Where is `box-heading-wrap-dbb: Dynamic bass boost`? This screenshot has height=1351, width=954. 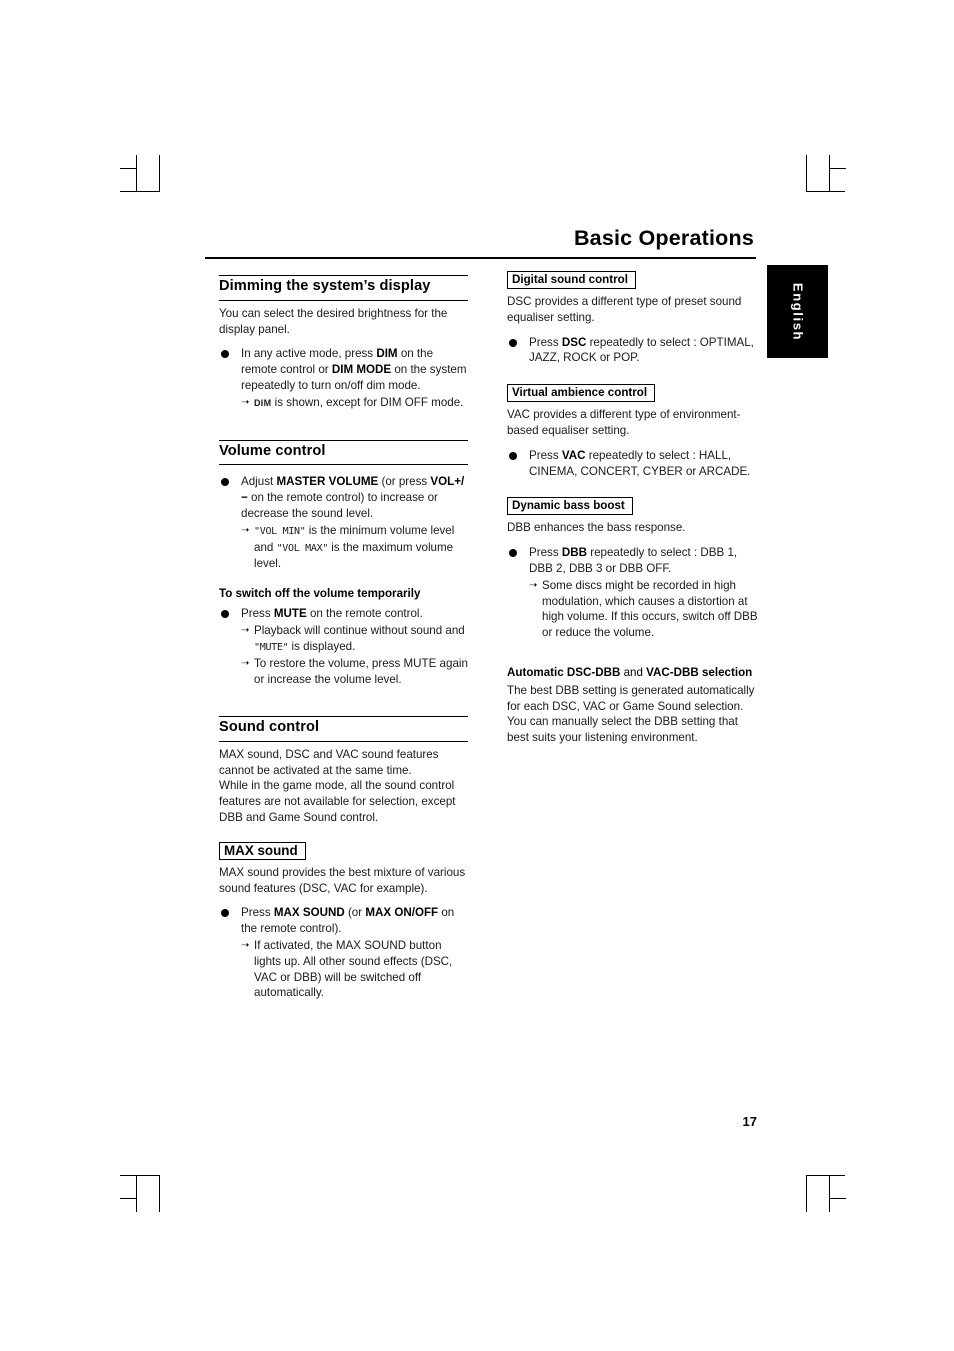
box-heading-wrap-dbb: Dynamic bass boost is located at coordinates (632, 506).